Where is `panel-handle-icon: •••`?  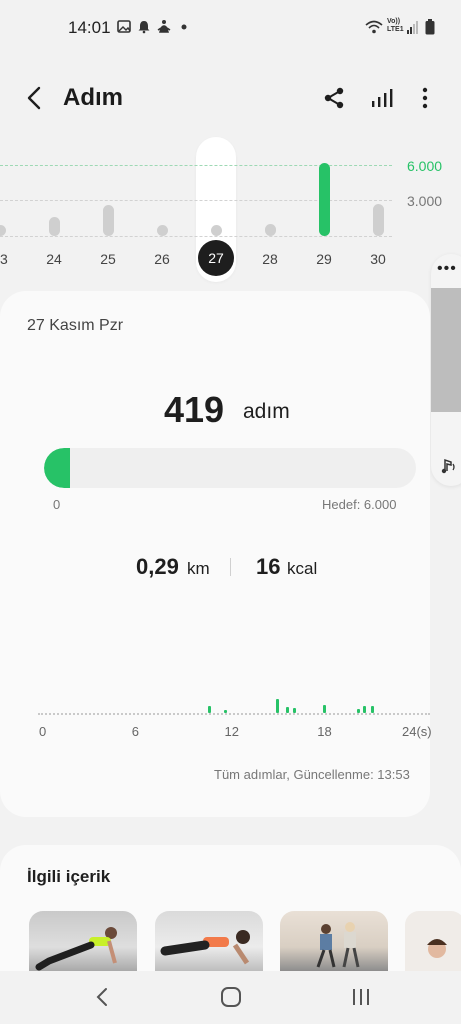
panel-handle-icon: ••• is located at coordinates (447, 269).